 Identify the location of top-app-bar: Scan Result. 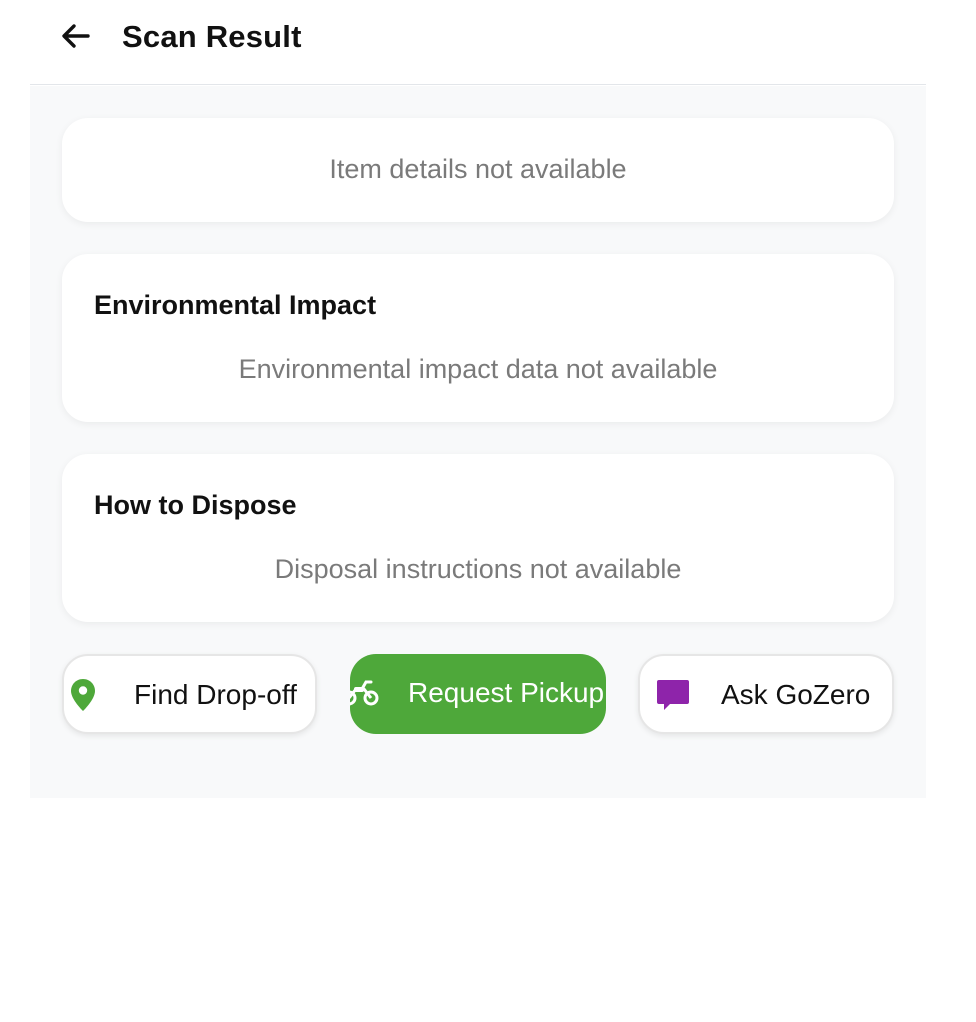
(478, 42).